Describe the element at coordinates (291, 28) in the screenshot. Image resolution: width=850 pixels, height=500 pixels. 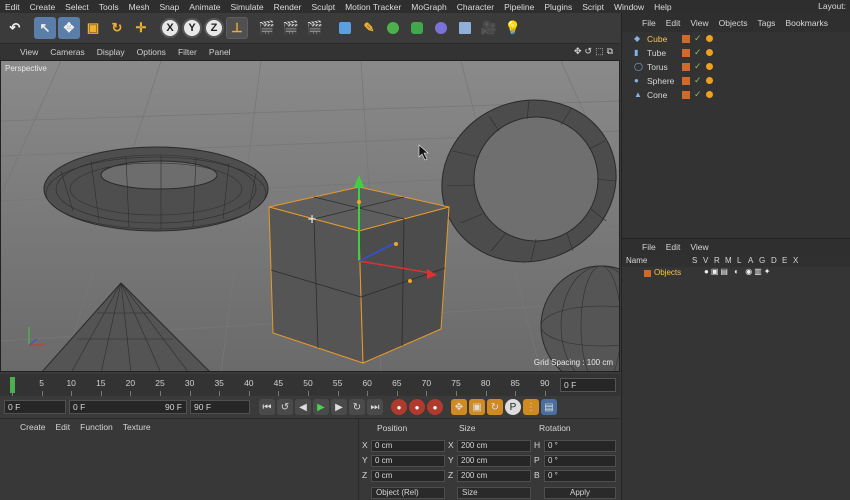
I see `render-to-picture-viewer-icon: 🎬` at that location.